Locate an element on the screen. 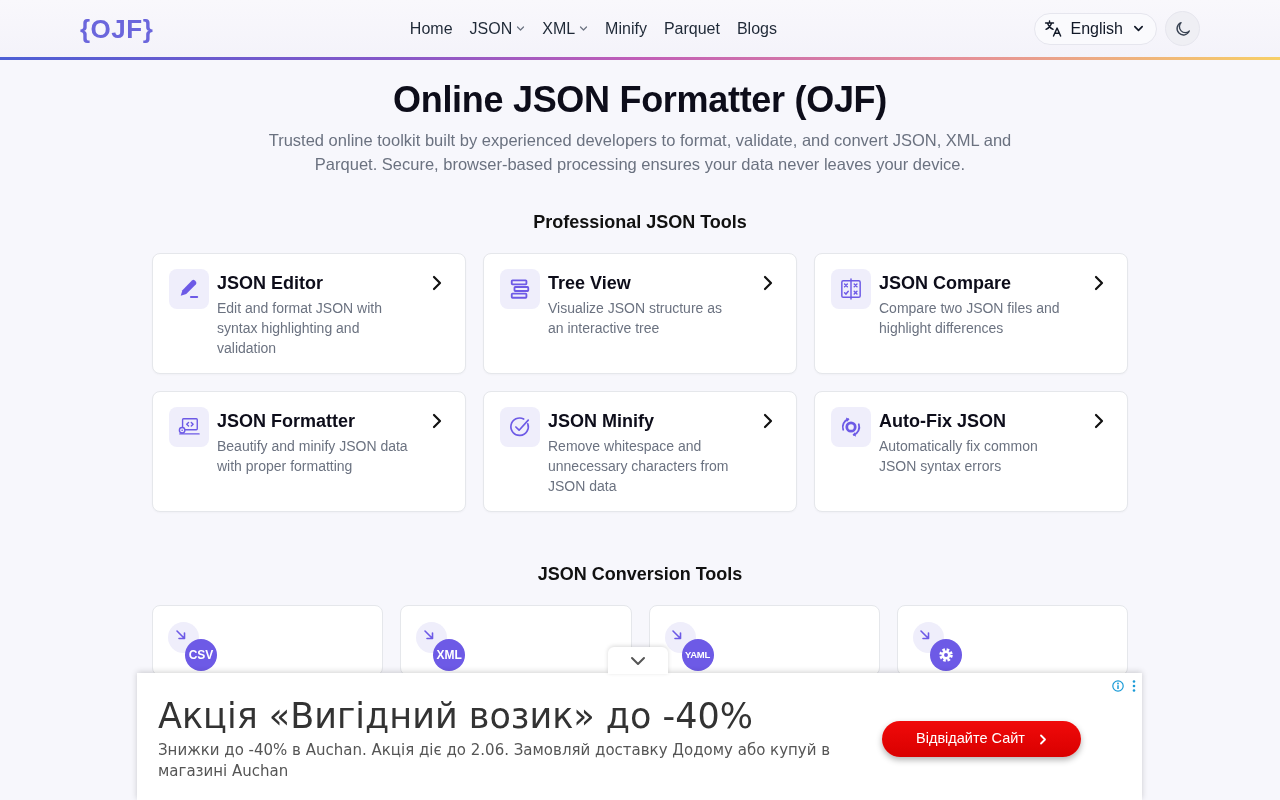 Image resolution: width=1280 pixels, height=800 pixels. stacked-bars-icon is located at coordinates (520, 289).